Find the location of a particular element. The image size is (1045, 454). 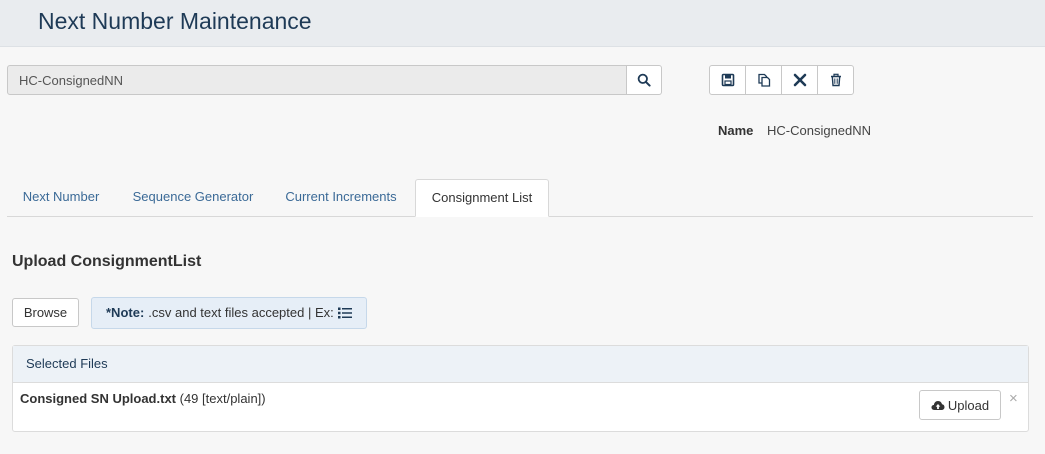

page-title: Next Number Maintenance is located at coordinates (175, 21).